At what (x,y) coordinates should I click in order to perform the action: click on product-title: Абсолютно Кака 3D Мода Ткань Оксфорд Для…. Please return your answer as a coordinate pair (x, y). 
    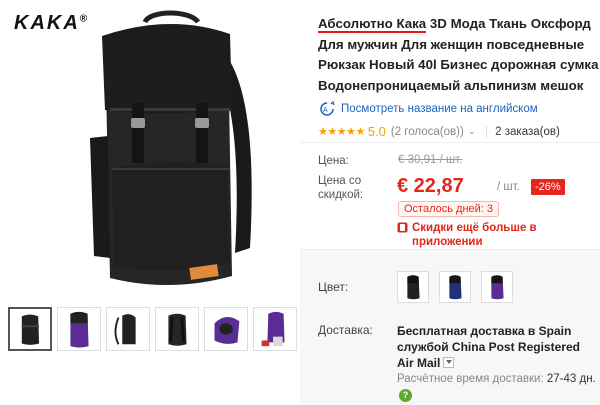
    Looking at the image, I should click on (459, 55).